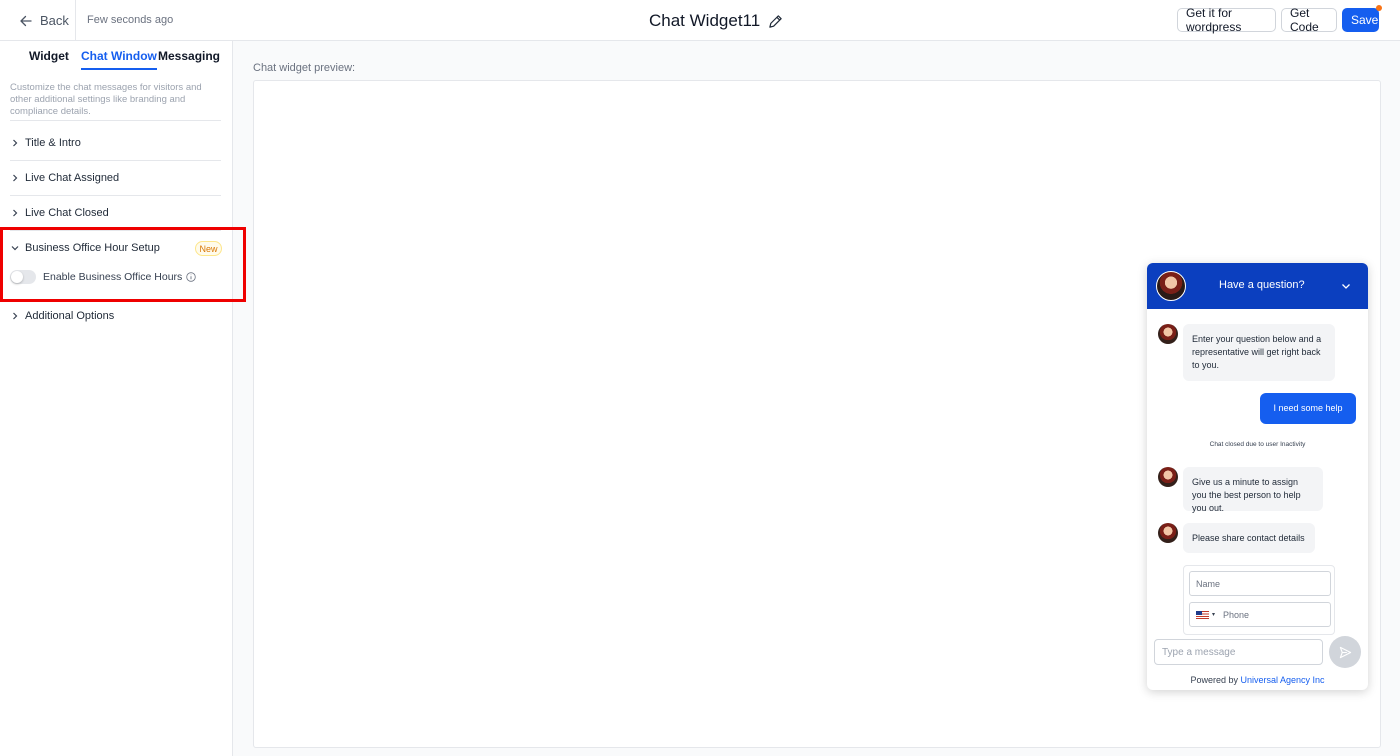  What do you see at coordinates (1259, 600) in the screenshot?
I see `contact-form: Name ▾ Phone` at bounding box center [1259, 600].